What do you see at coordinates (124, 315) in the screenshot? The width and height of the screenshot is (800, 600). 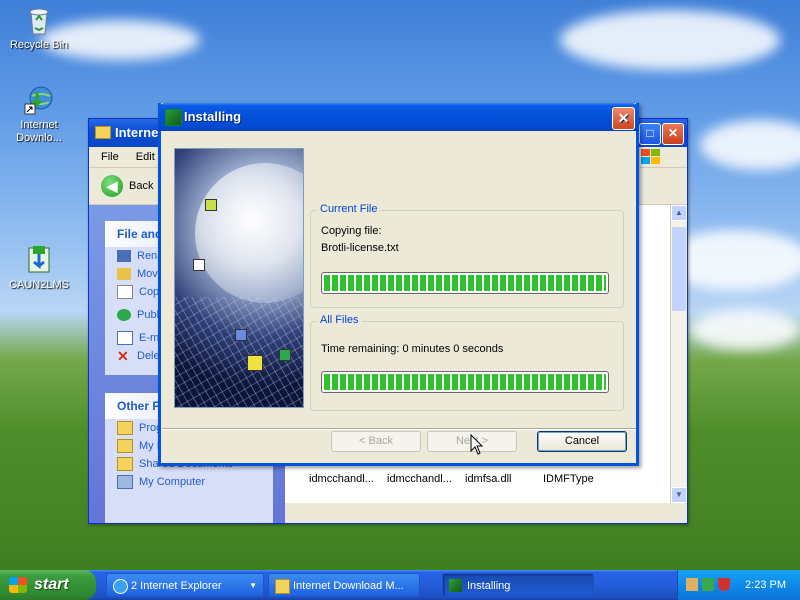 I see `globe-icon` at bounding box center [124, 315].